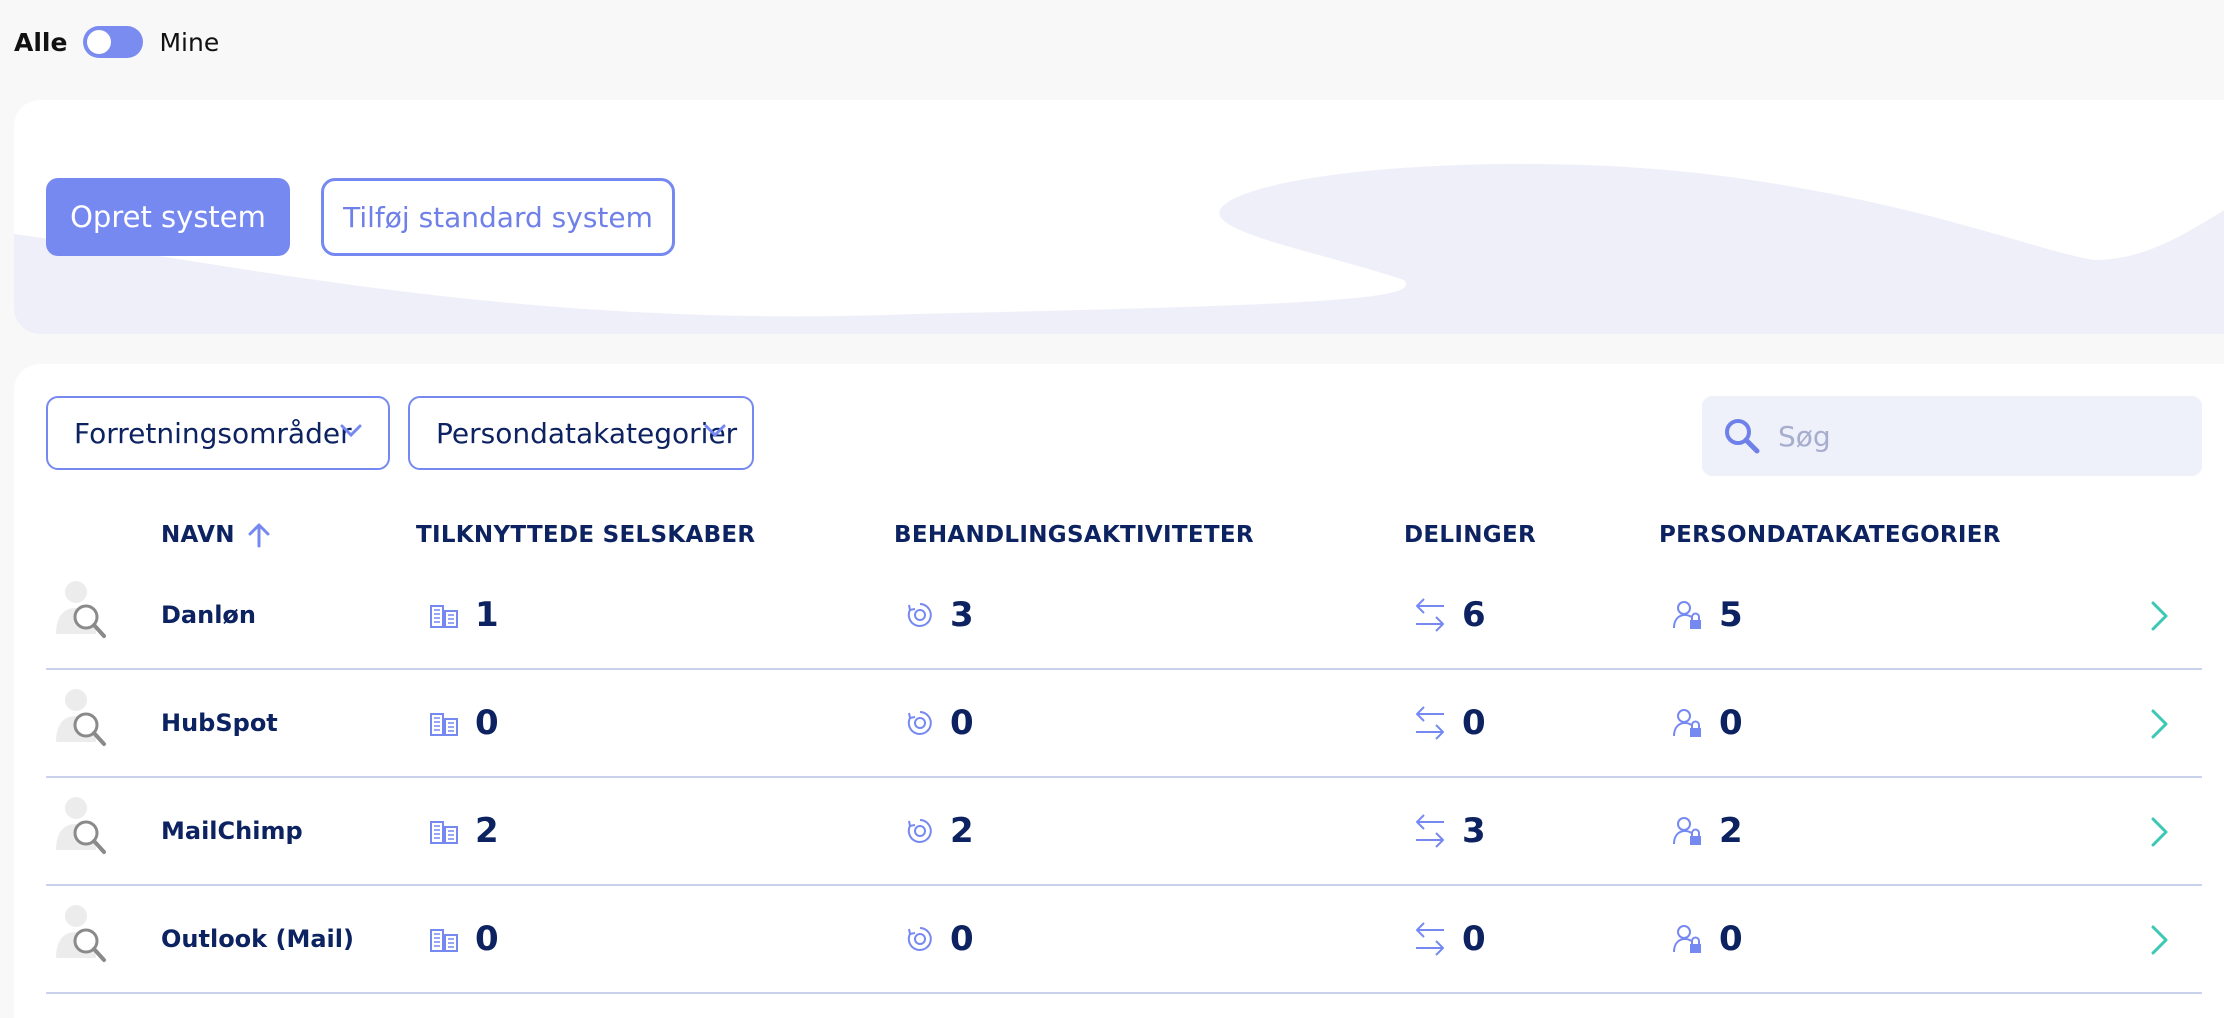 This screenshot has width=2224, height=1018. What do you see at coordinates (940, 831) in the screenshot?
I see `activities-cell: 2` at bounding box center [940, 831].